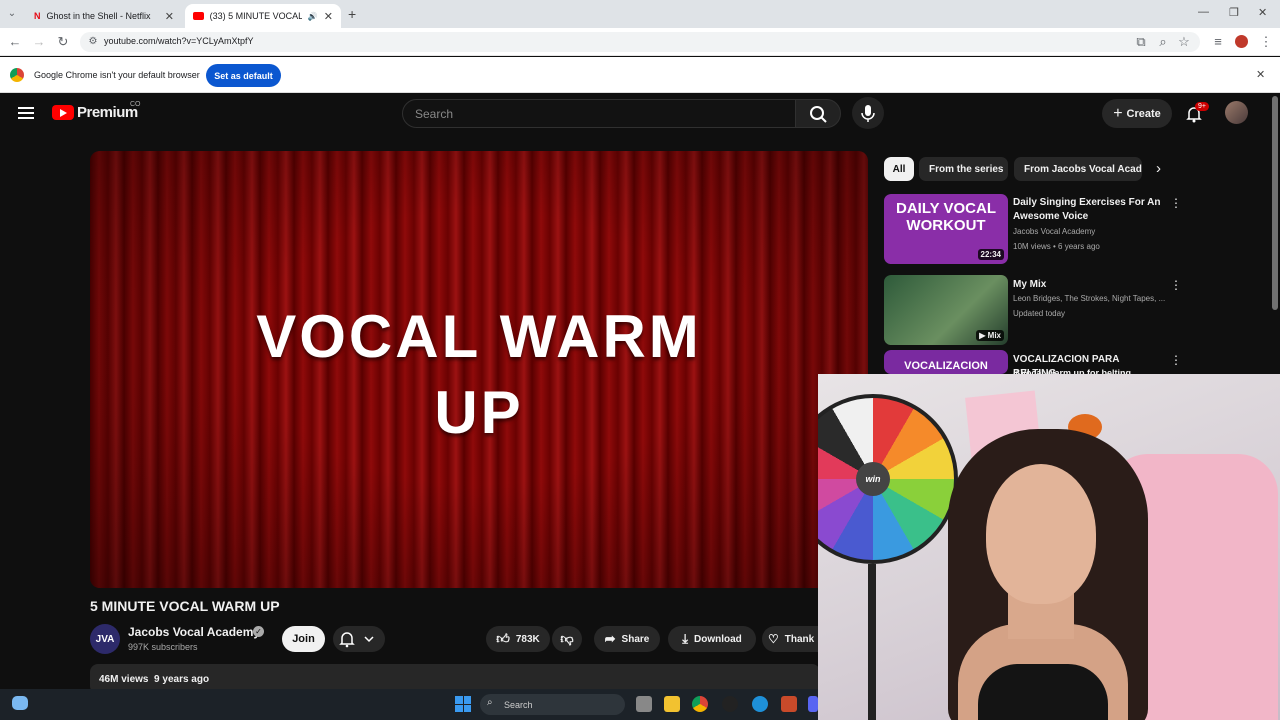  I want to click on create-label: Create, so click(1143, 113).